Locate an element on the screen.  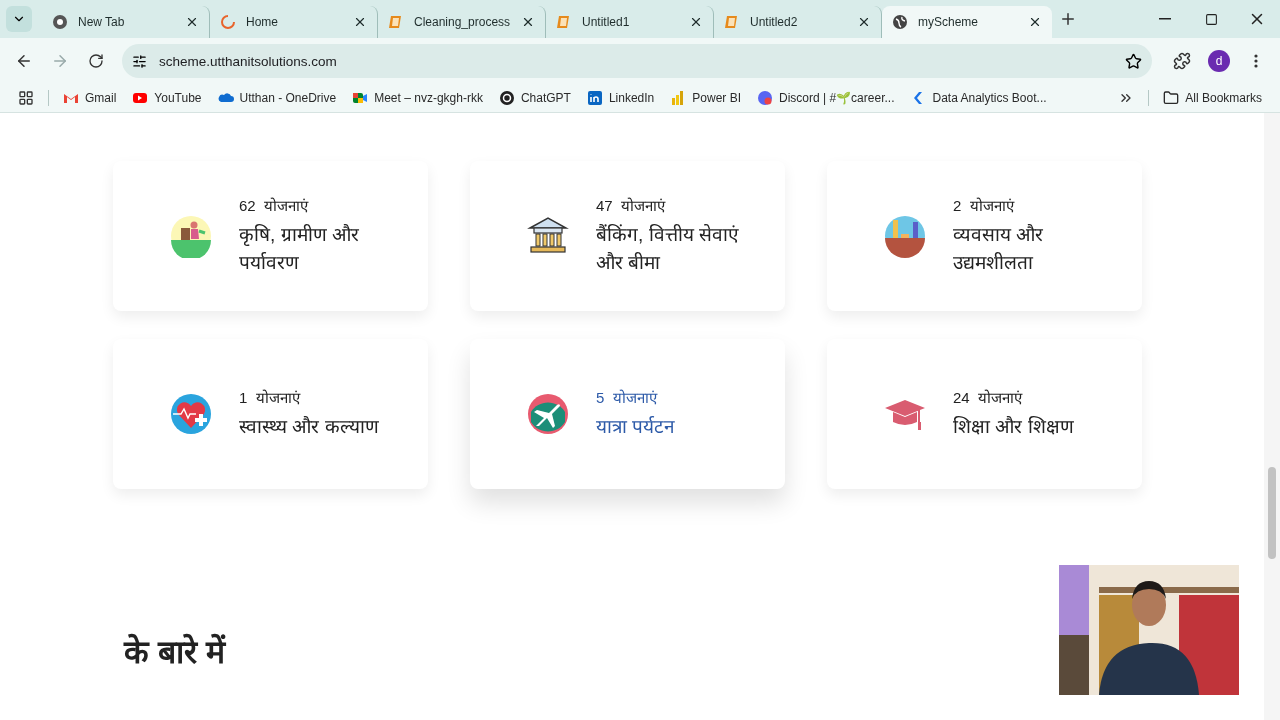
bookmark-item: YouTube is located at coordinates (167, 98).